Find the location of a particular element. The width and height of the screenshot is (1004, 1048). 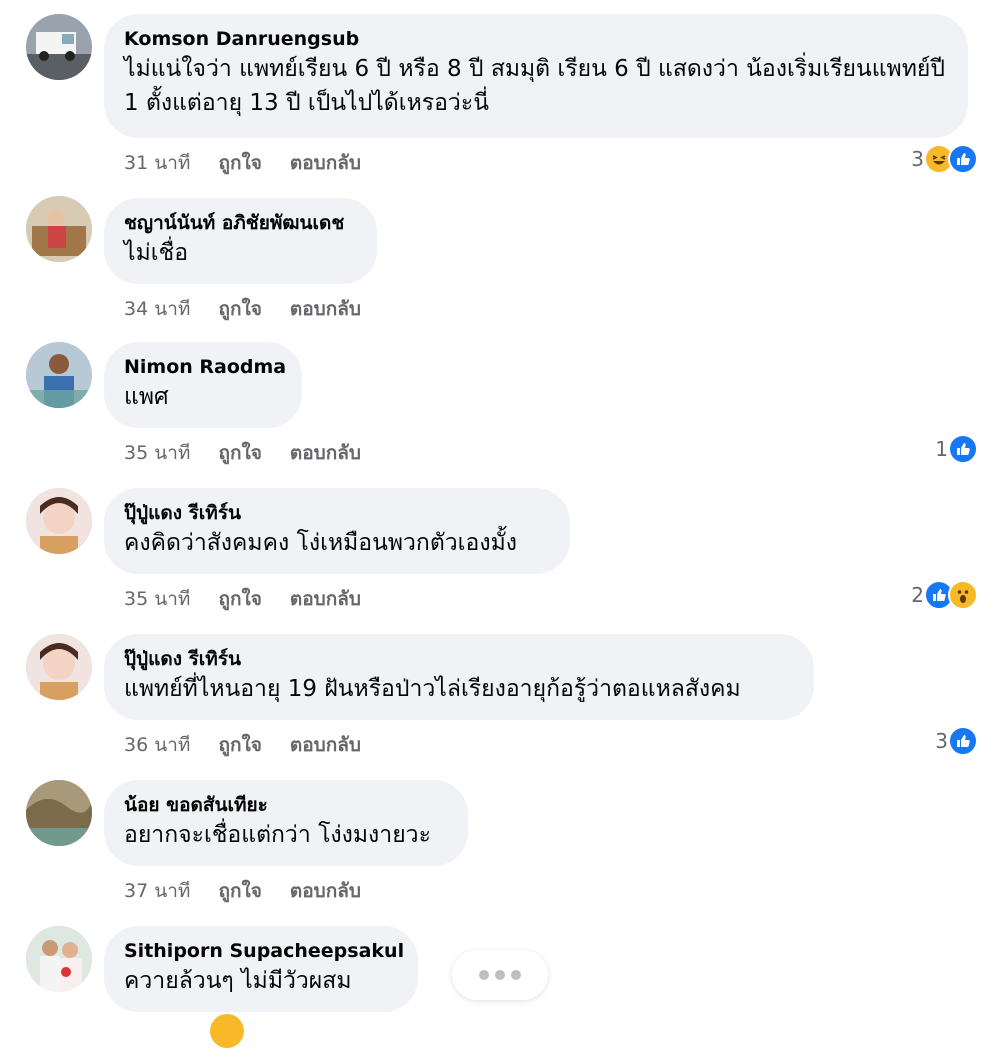

reaction-summary: 1 is located at coordinates (956, 449).